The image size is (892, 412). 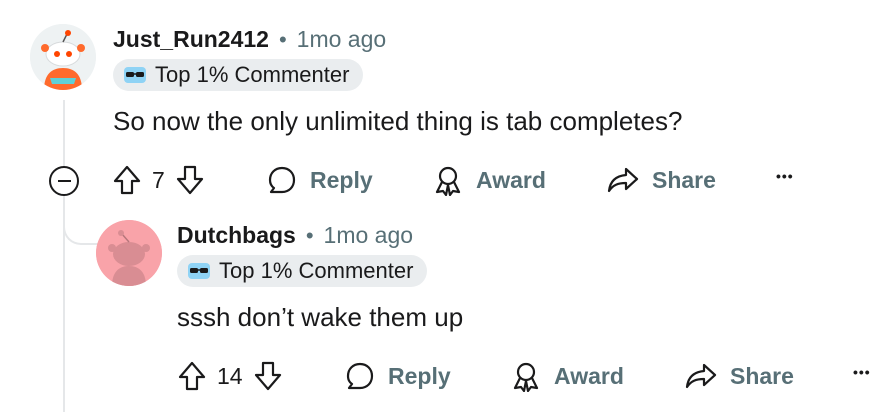 I want to click on vote-count: 7, so click(x=158, y=179).